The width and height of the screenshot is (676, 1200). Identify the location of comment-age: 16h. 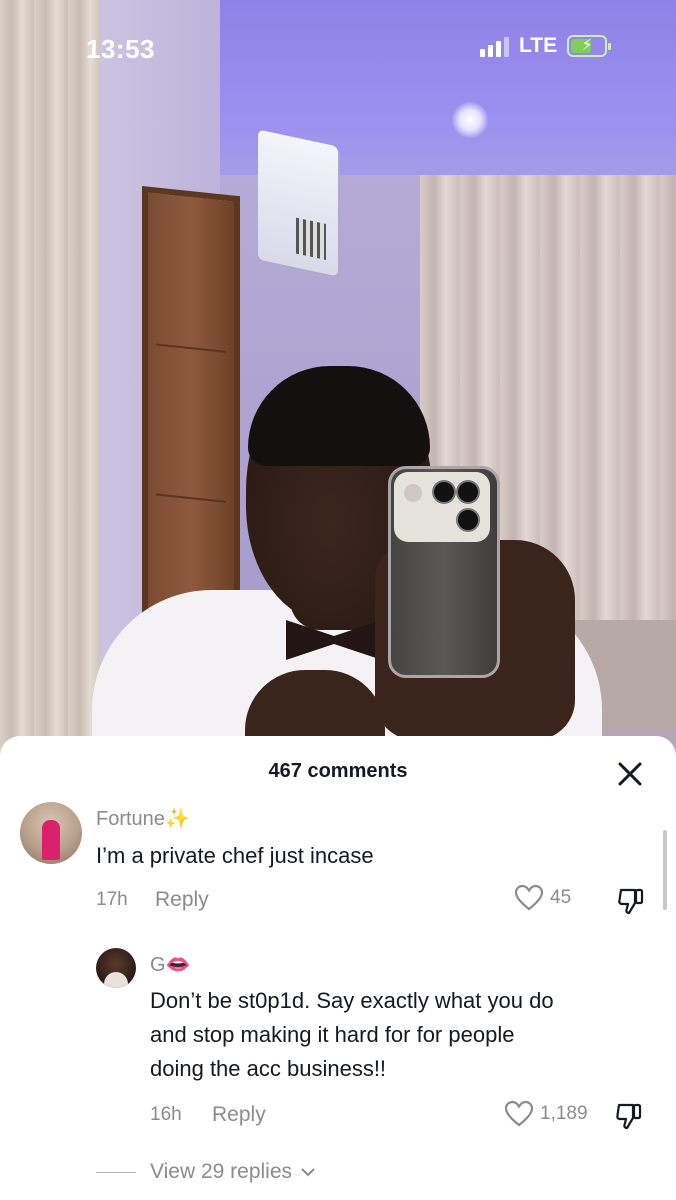
(166, 1114).